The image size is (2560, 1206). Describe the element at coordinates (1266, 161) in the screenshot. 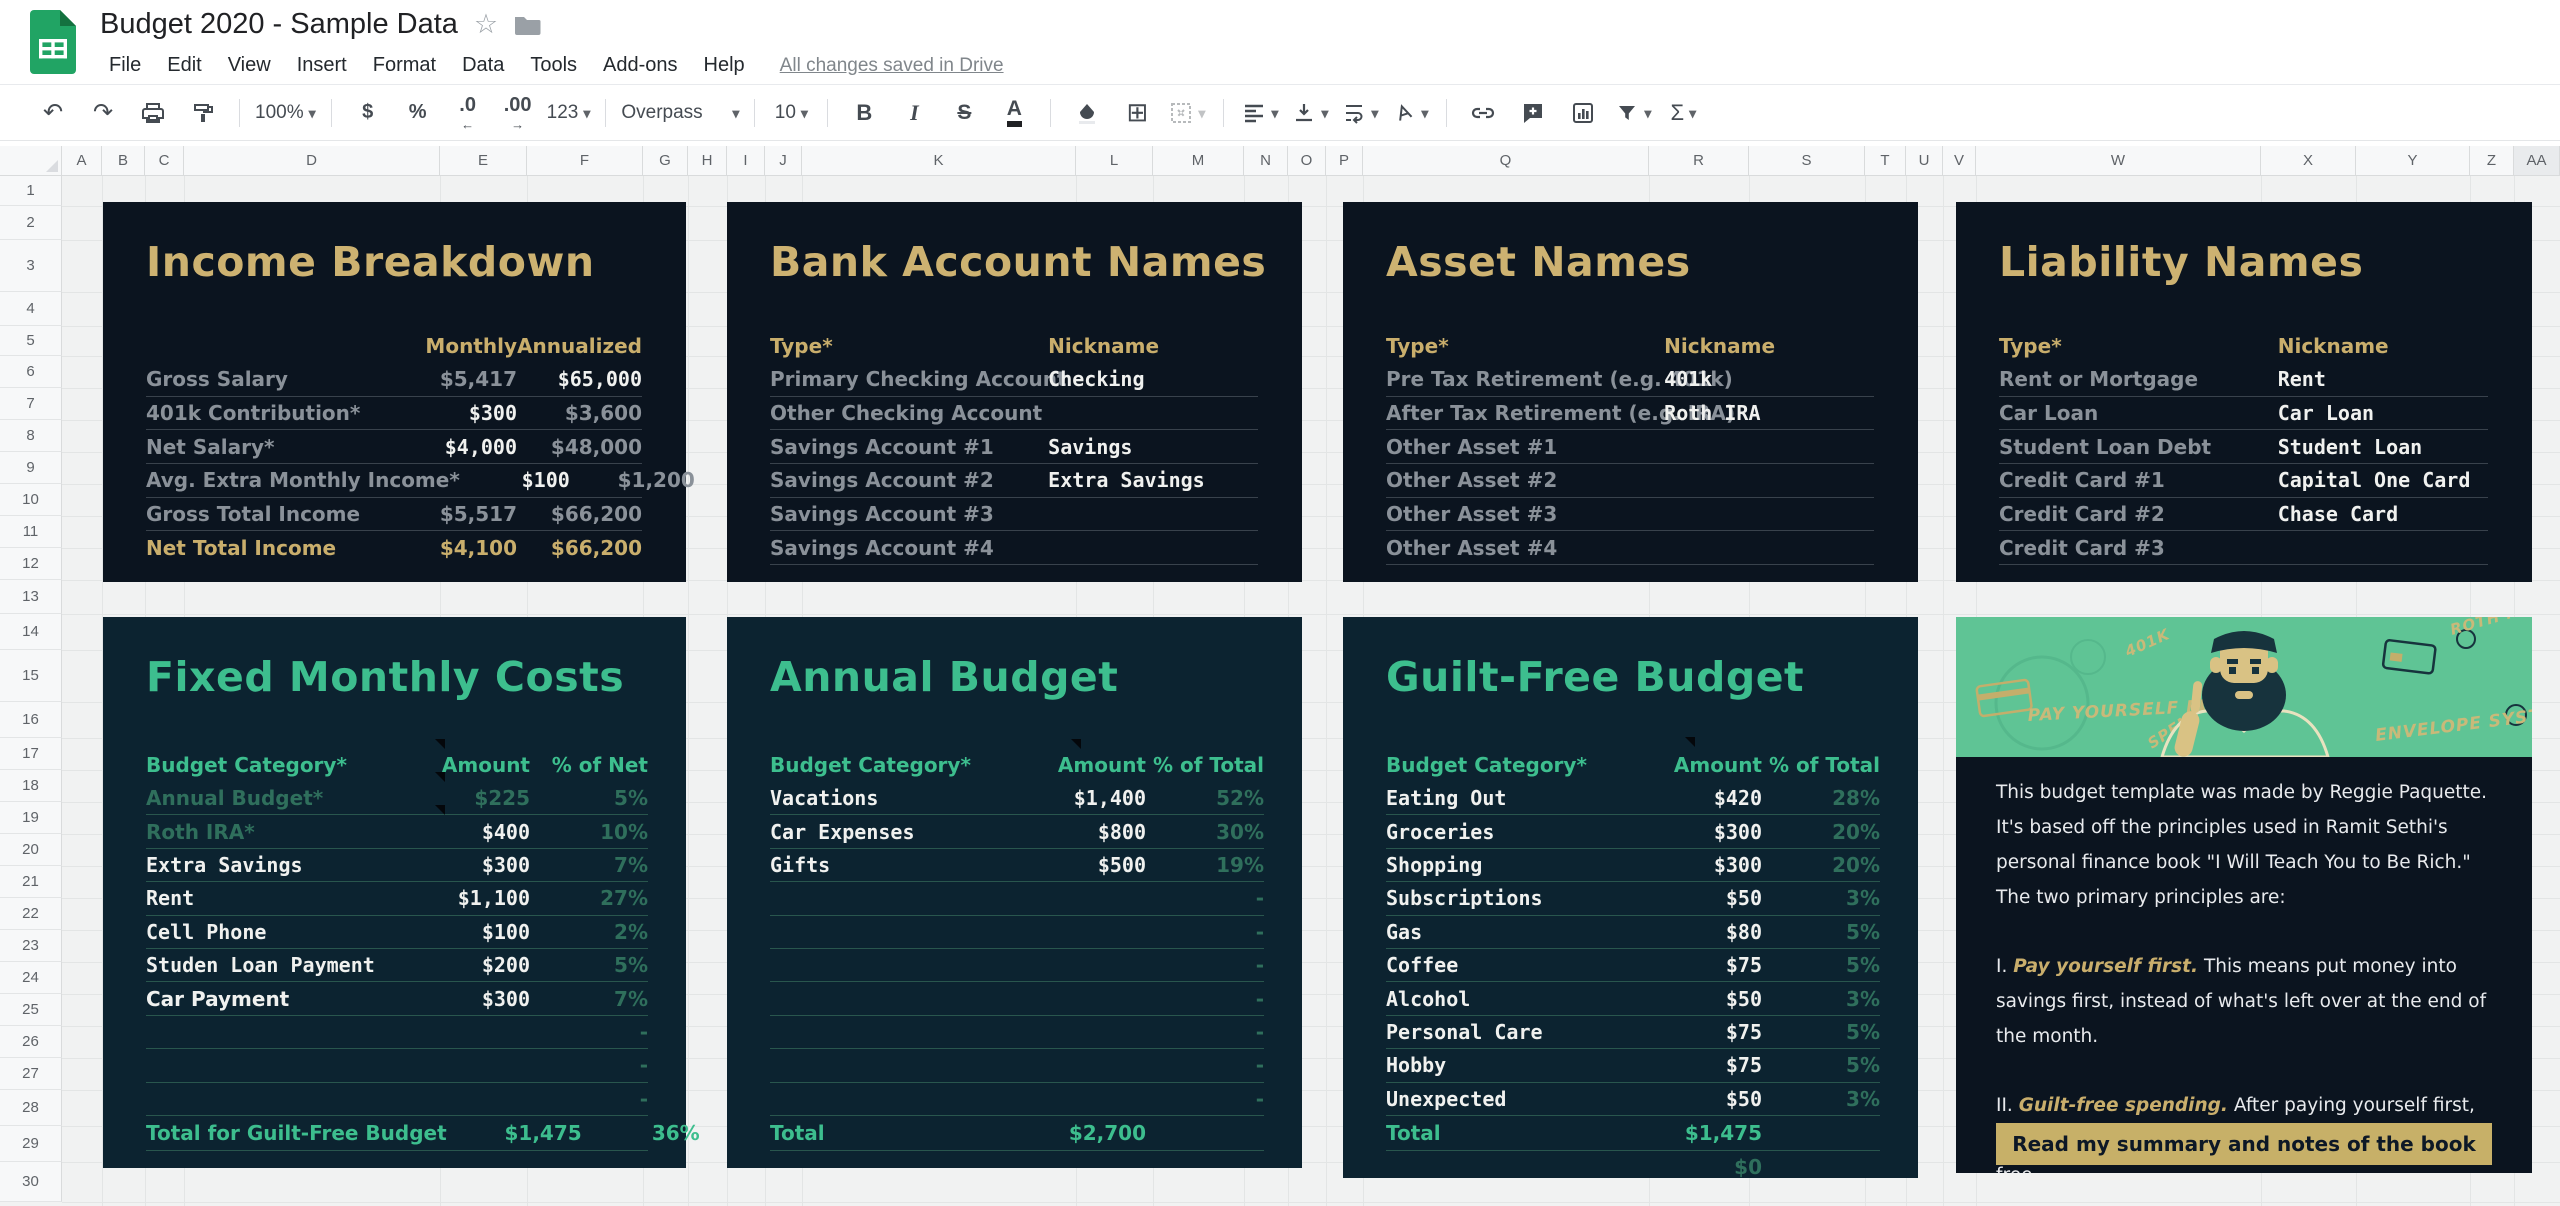

I see `column-header: N` at that location.